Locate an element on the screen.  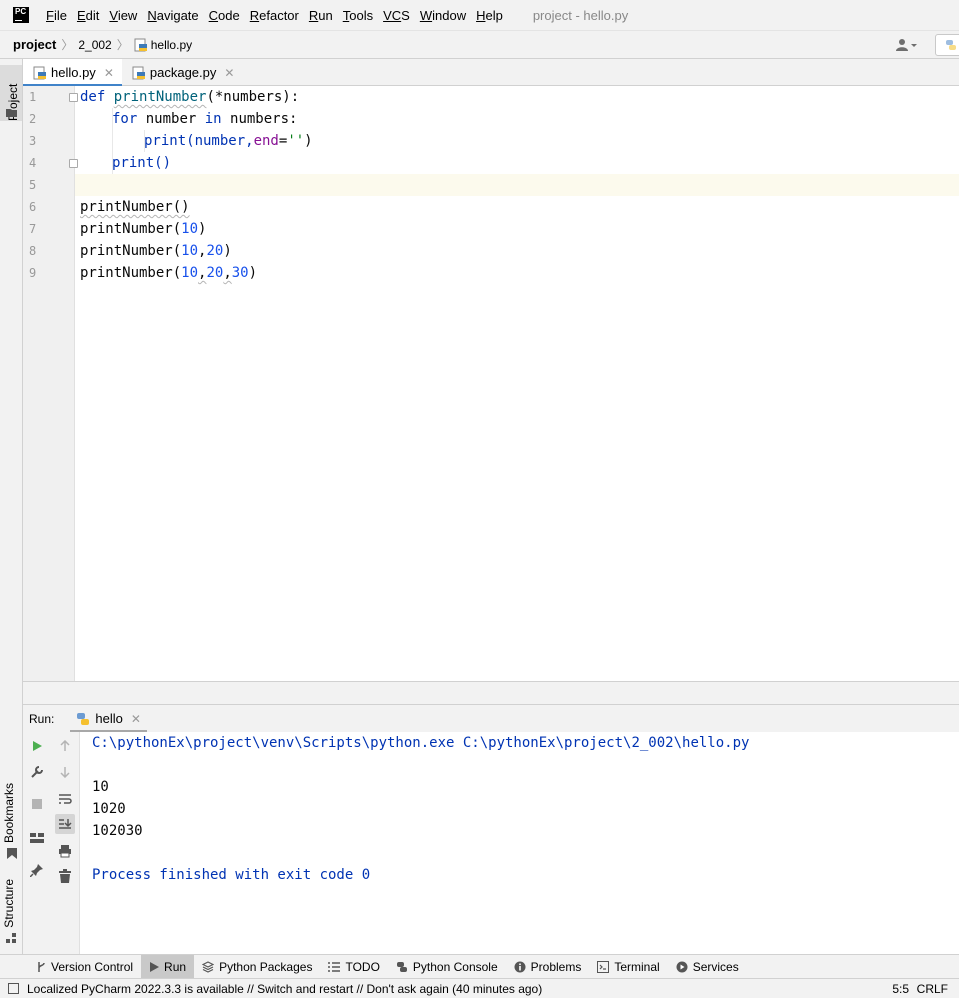
arrow-down-icon is located at coordinates (65, 772).